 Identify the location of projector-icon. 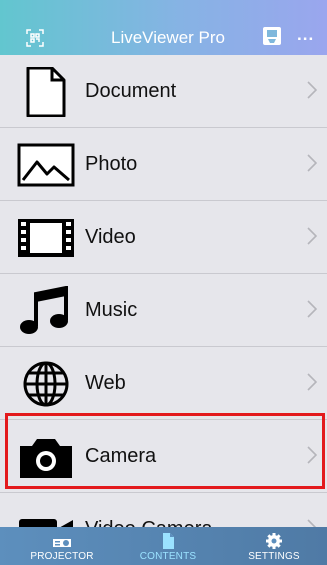
(62, 543).